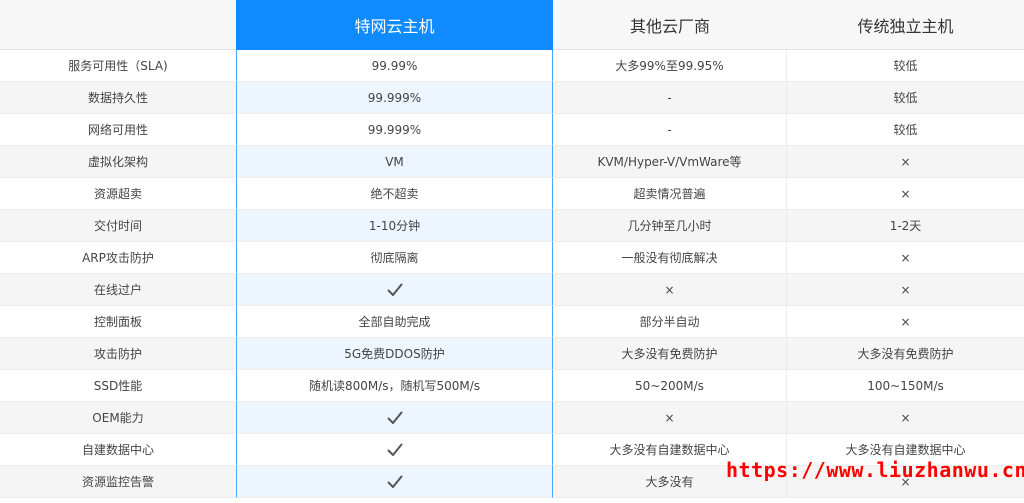  What do you see at coordinates (670, 258) in the screenshot?
I see `other-cloud-cell: 一般没有彻底解决` at bounding box center [670, 258].